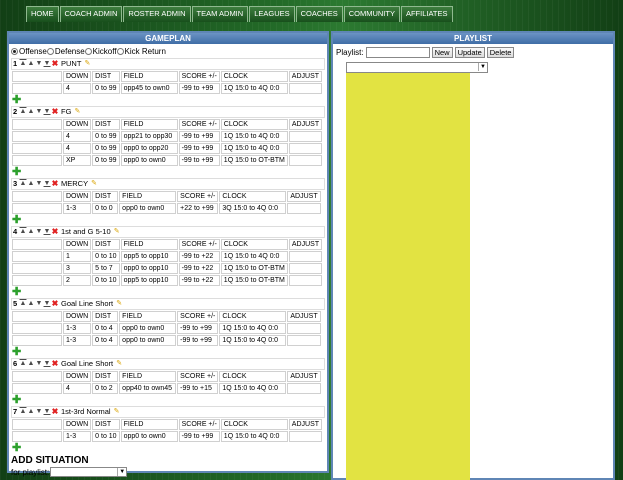  What do you see at coordinates (397, 52) in the screenshot?
I see `playlist-name-input` at bounding box center [397, 52].